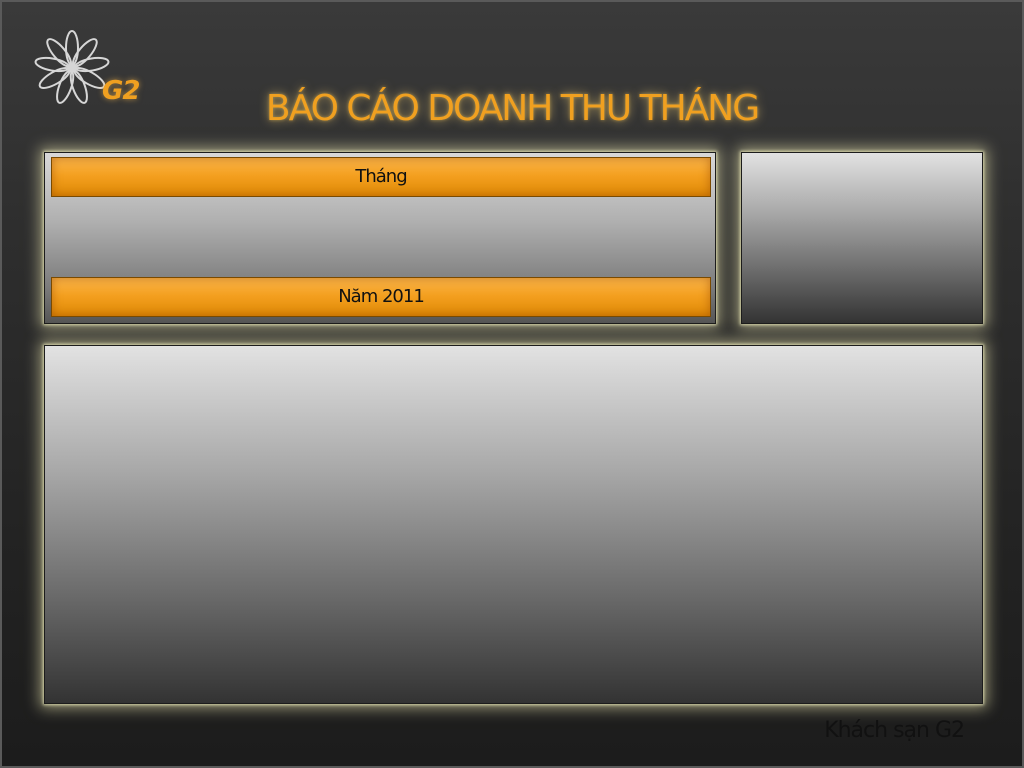 The height and width of the screenshot is (768, 1024). Describe the element at coordinates (512, 108) in the screenshot. I see `page-title: BÁO CÁO DOANH THU THÁNG` at that location.